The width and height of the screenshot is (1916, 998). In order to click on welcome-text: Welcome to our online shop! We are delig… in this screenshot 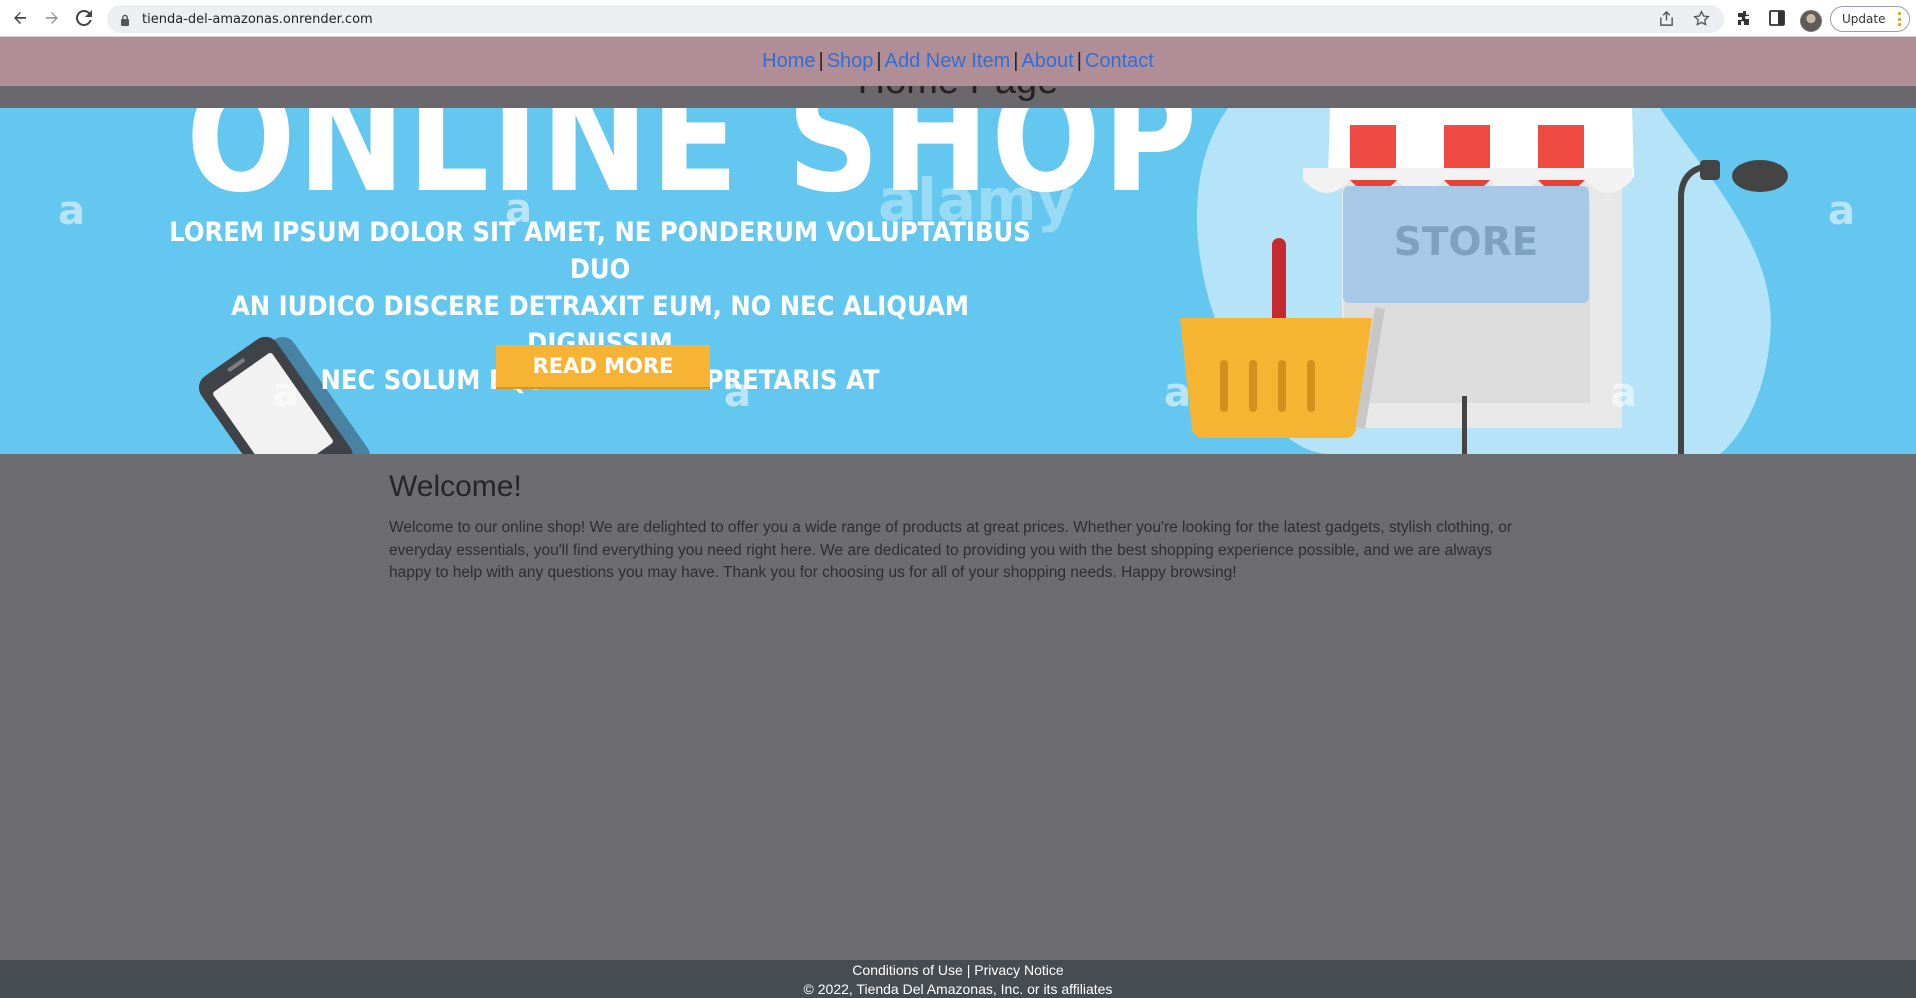, I will do `click(951, 550)`.